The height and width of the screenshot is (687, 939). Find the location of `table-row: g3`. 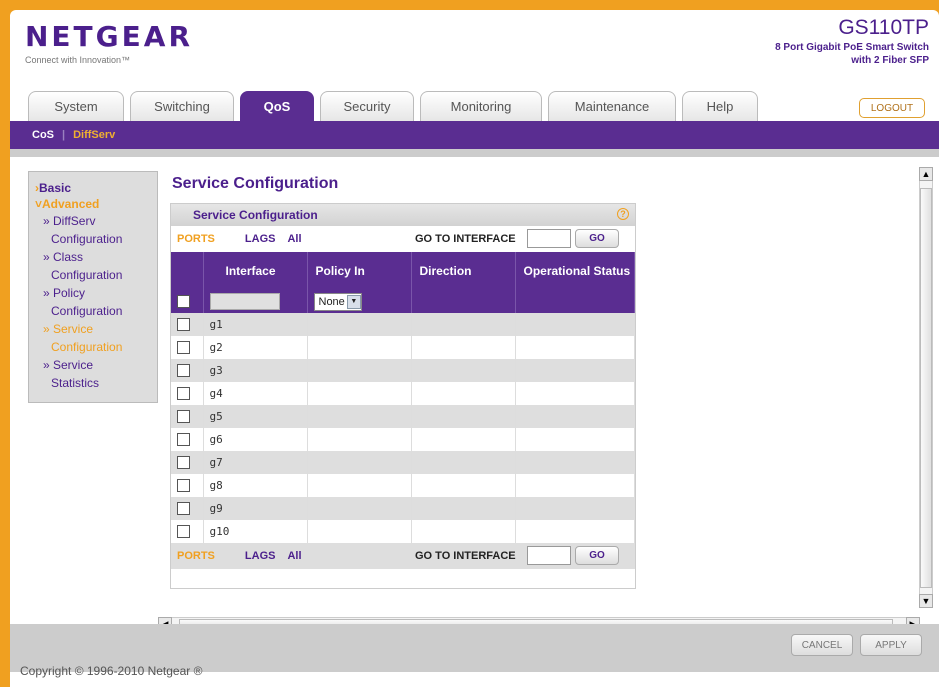

table-row: g3 is located at coordinates (403, 370).